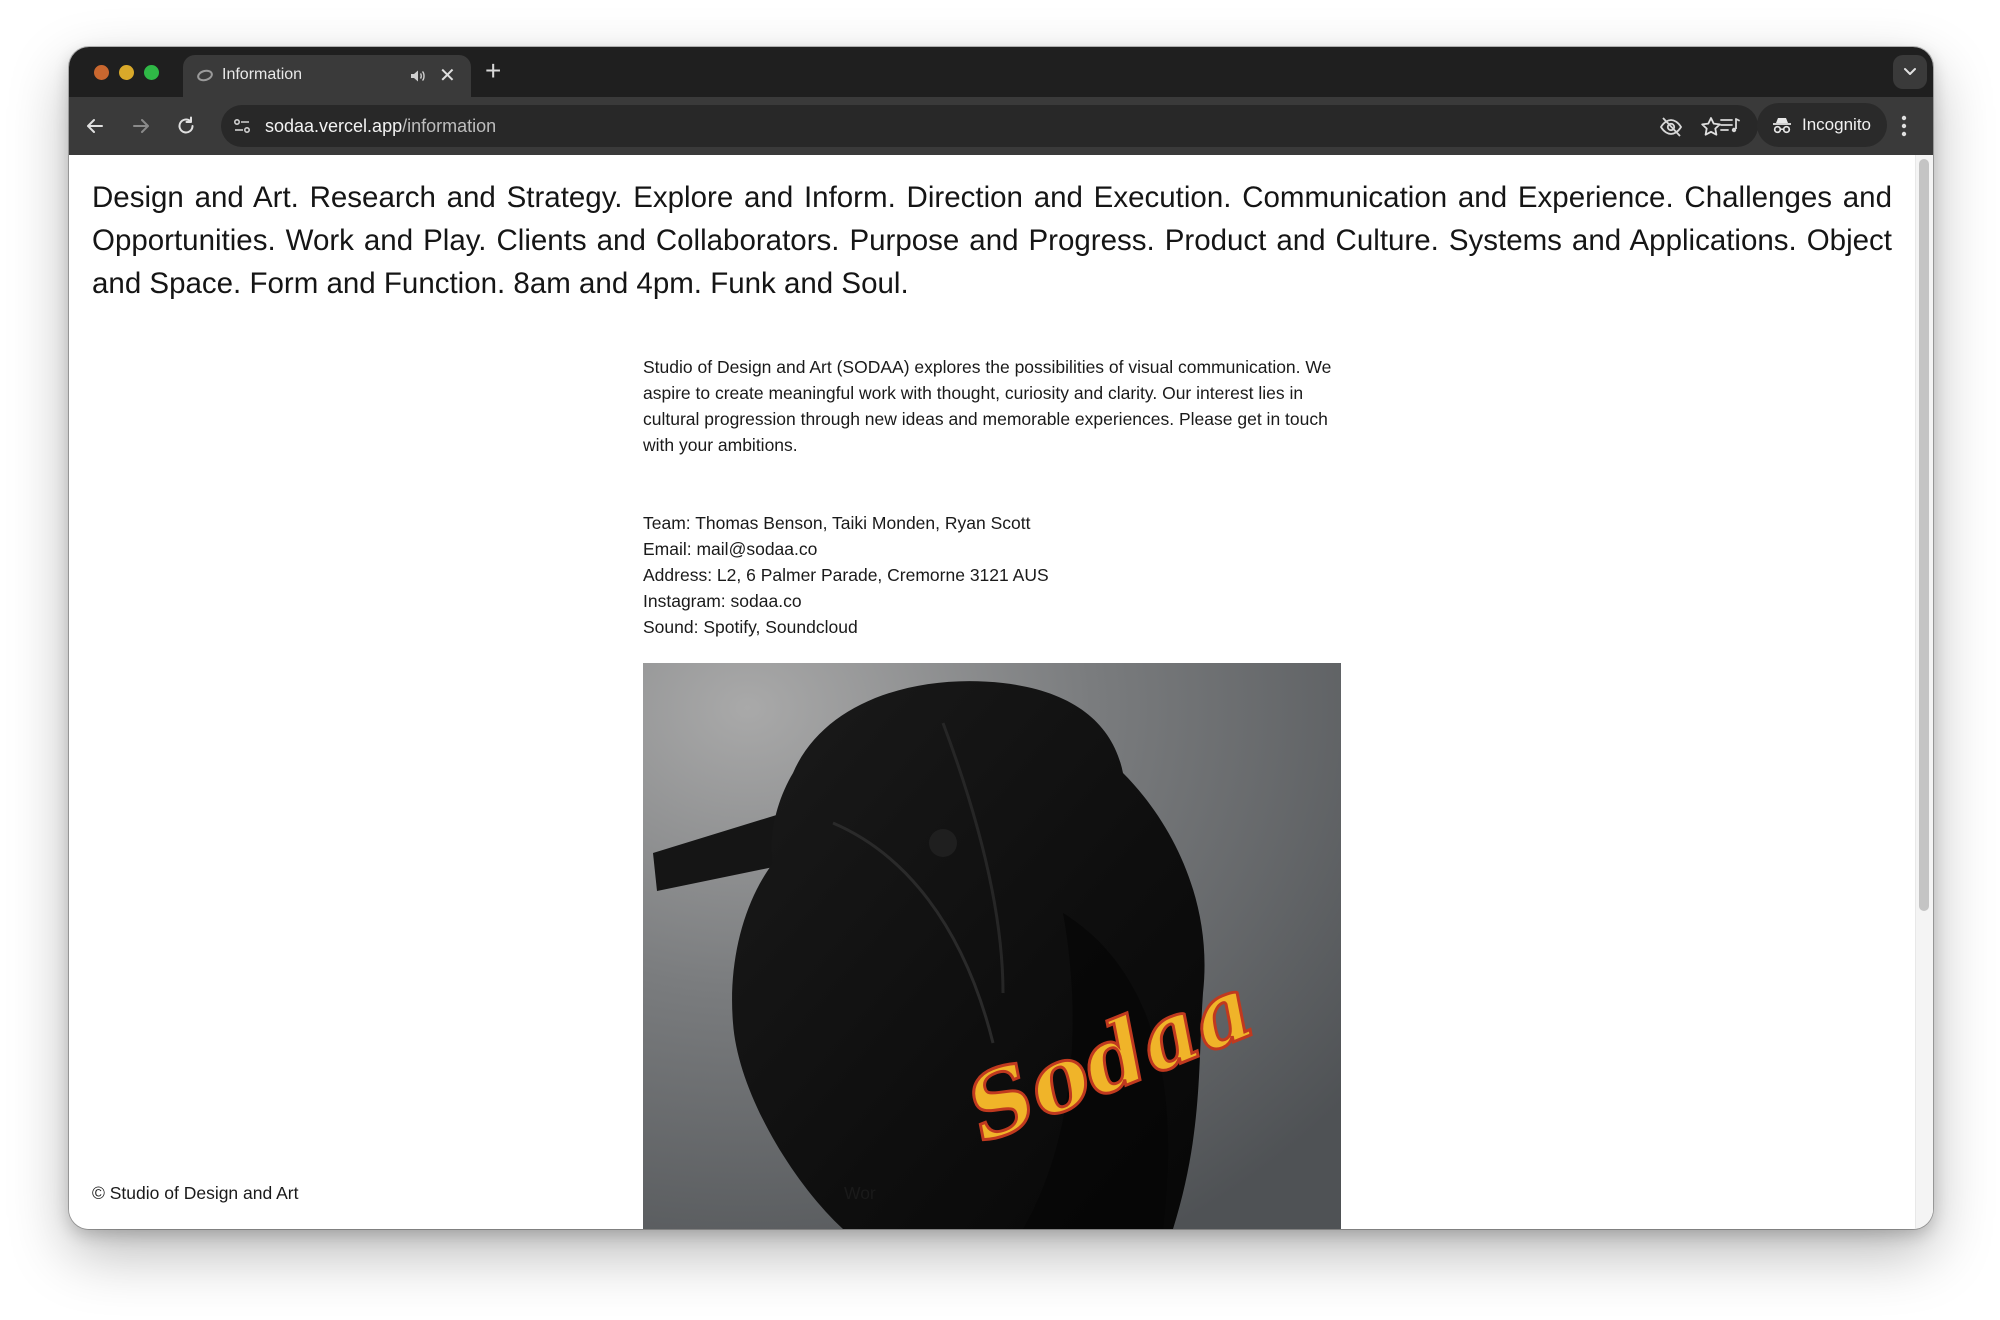  Describe the element at coordinates (493, 71) in the screenshot. I see `new-tab-button: +` at that location.